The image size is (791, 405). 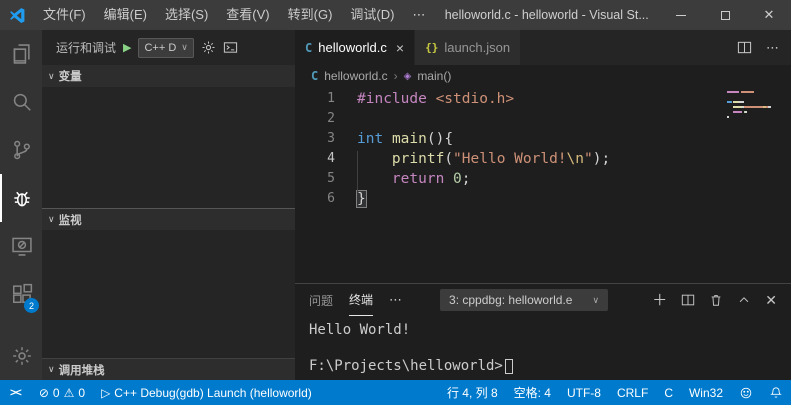 I want to click on variables-body, so click(x=168, y=147).